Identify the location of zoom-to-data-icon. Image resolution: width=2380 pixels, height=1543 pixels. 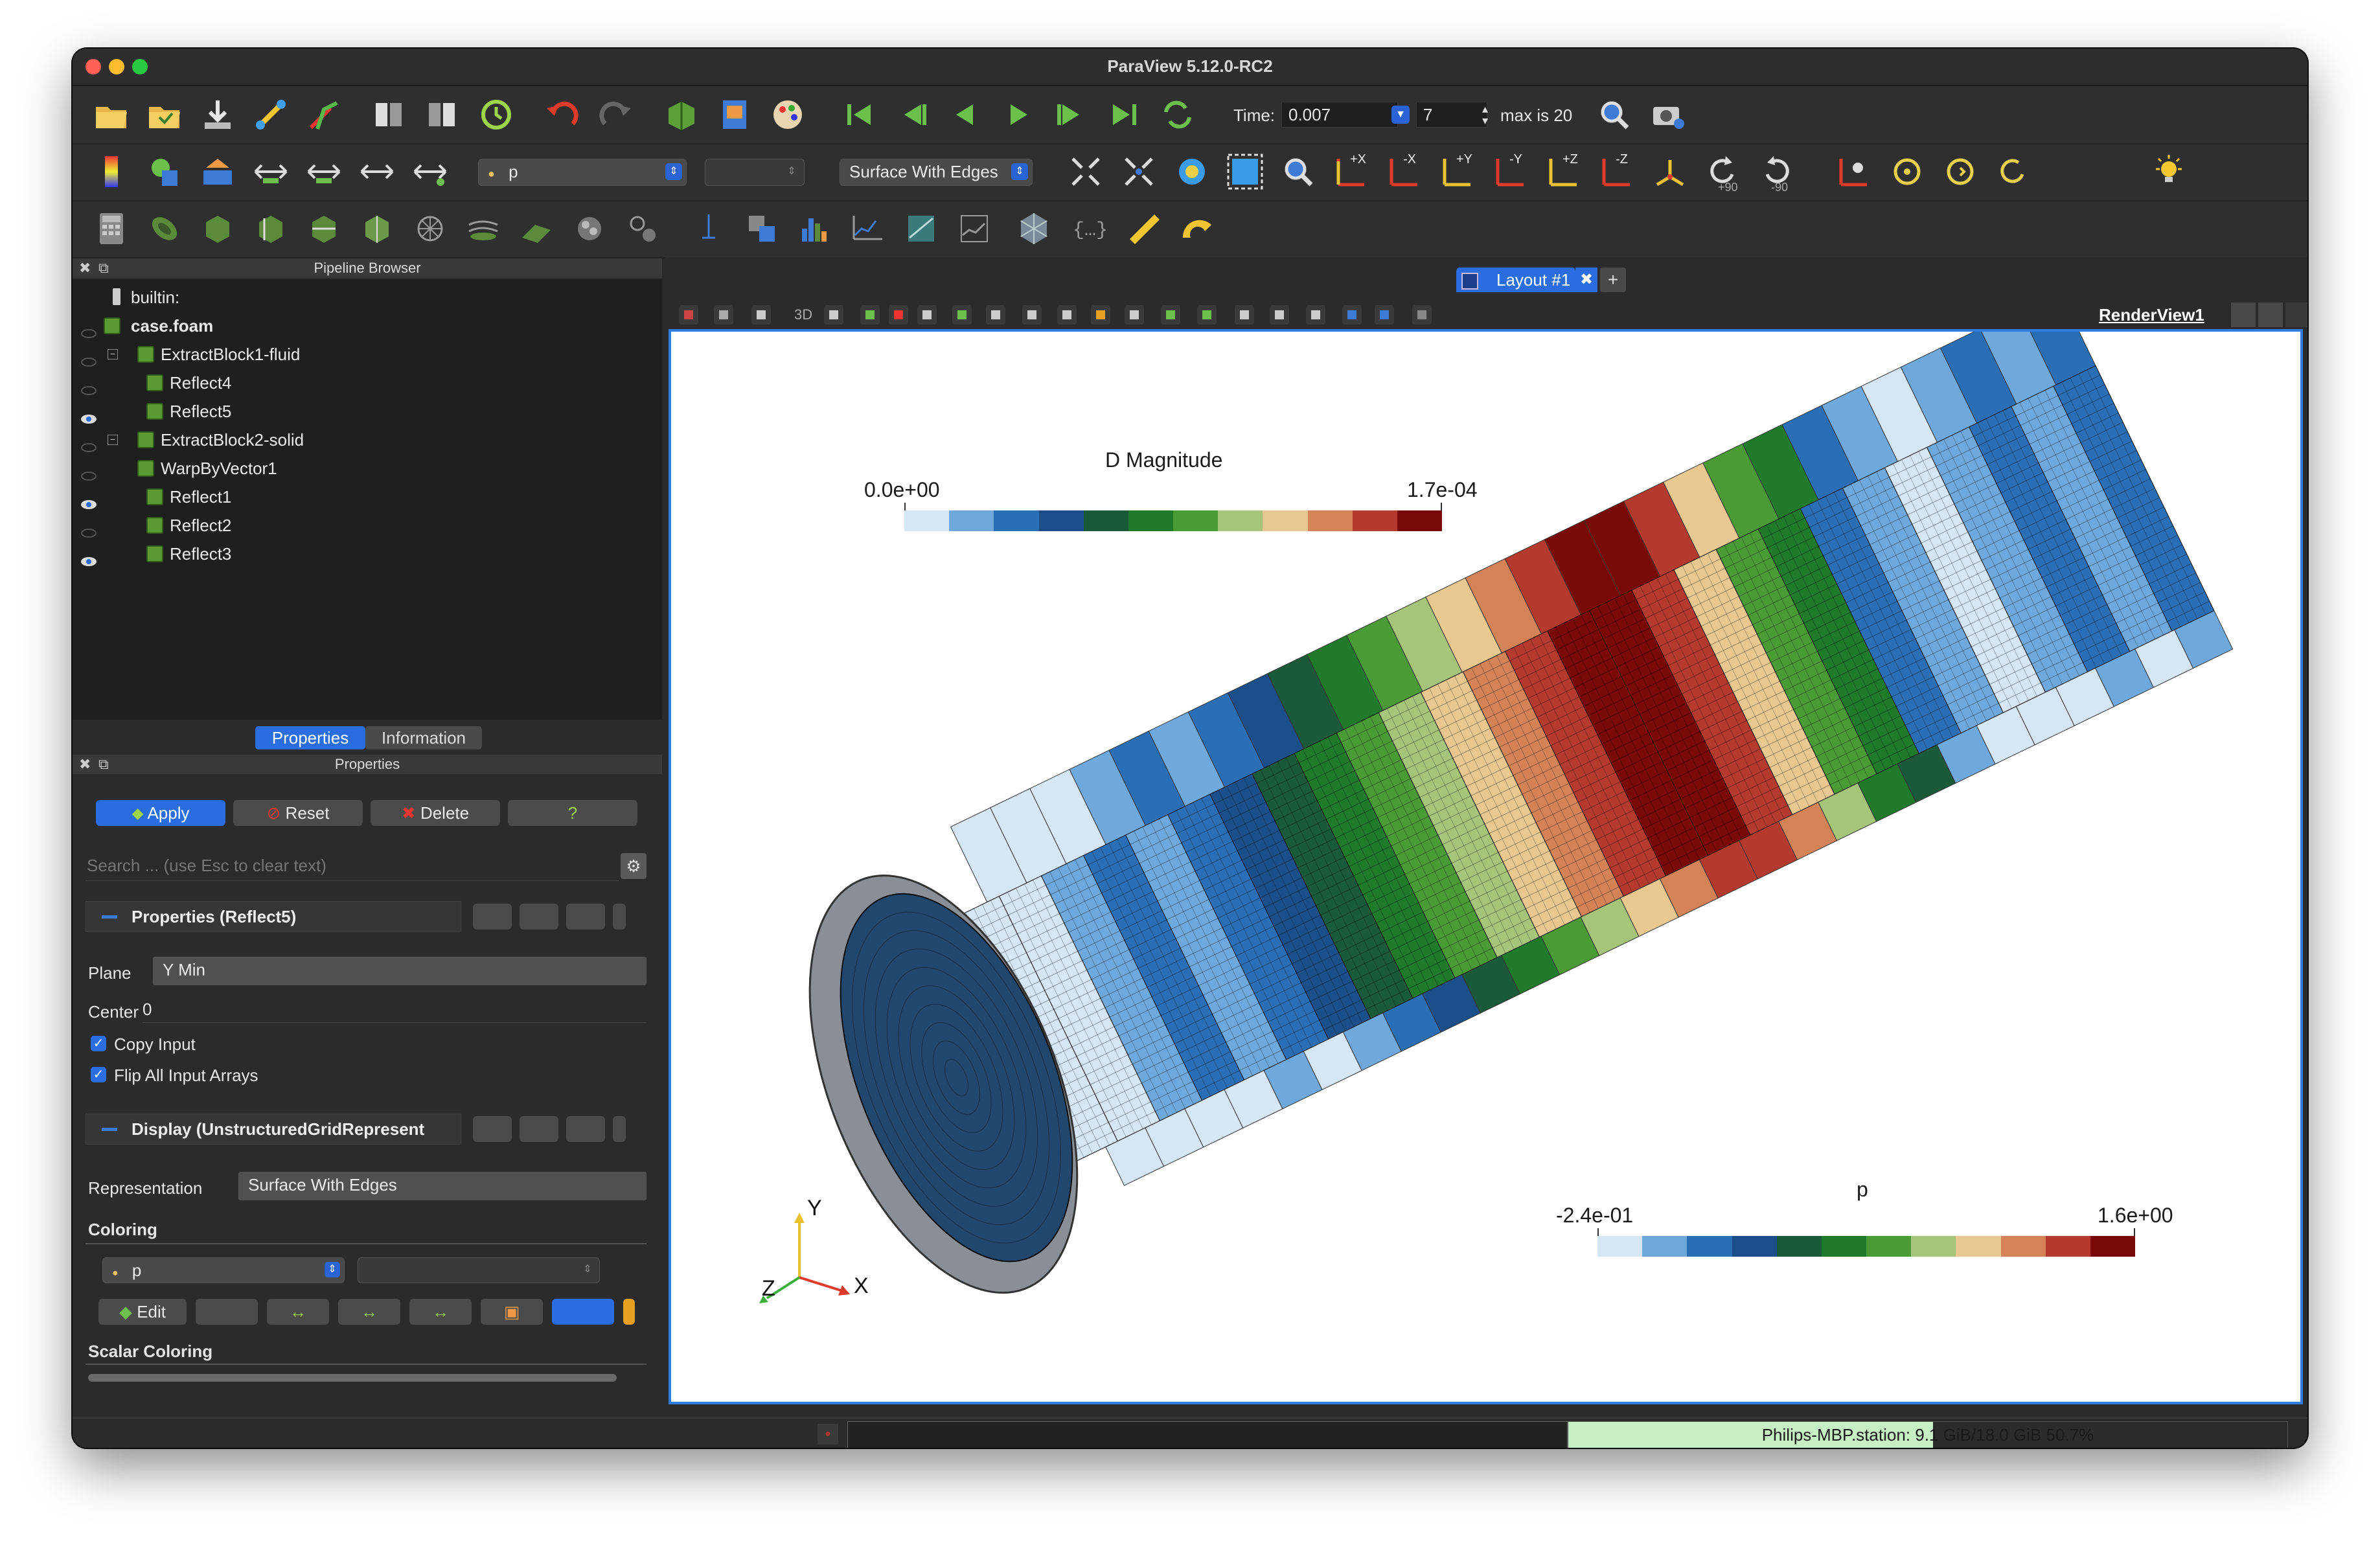
(1614, 114).